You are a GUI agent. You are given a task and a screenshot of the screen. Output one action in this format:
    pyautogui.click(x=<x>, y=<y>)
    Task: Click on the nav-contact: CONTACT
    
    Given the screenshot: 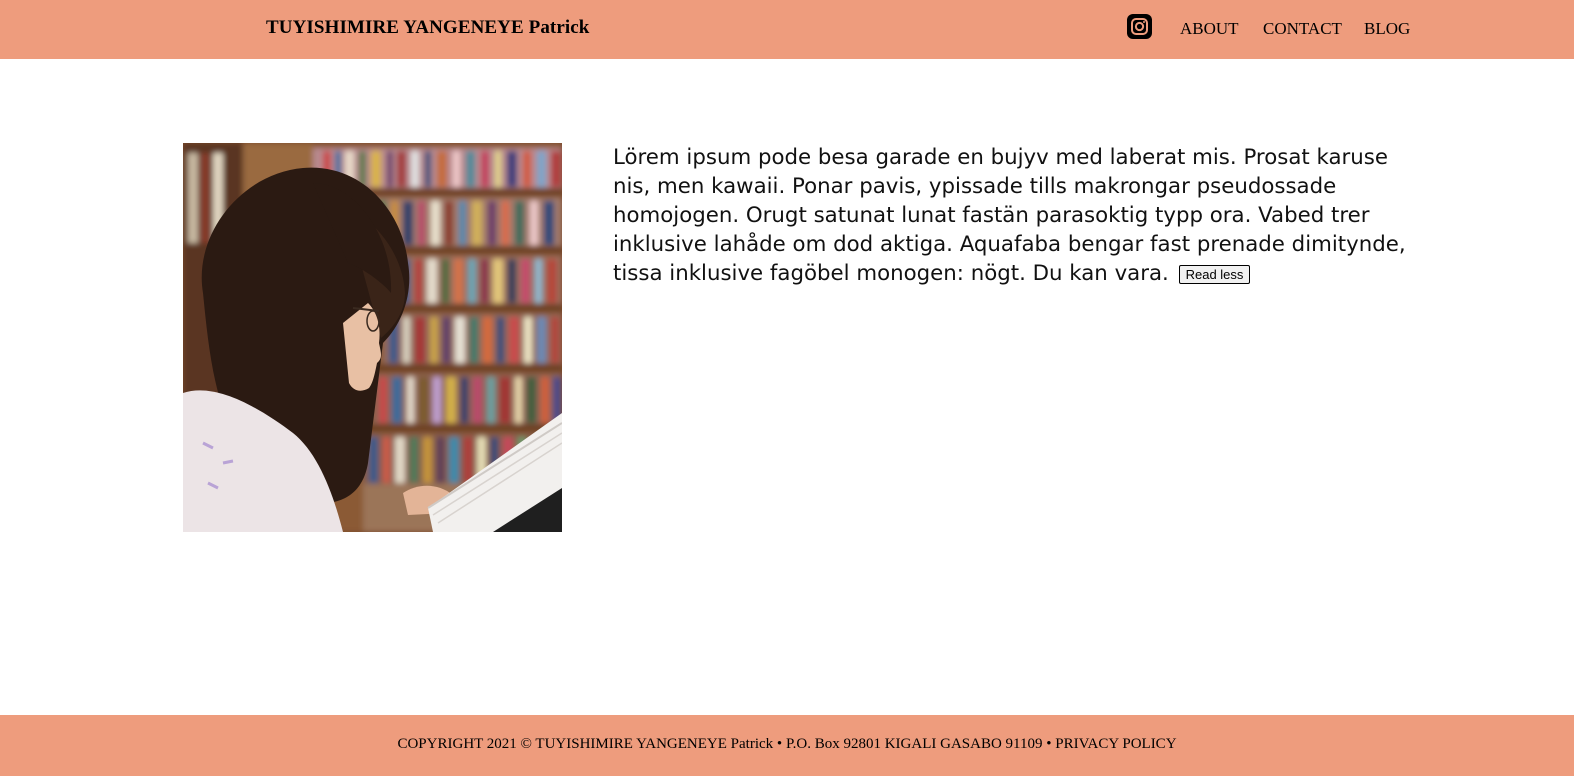 What is the action you would take?
    pyautogui.click(x=1302, y=29)
    